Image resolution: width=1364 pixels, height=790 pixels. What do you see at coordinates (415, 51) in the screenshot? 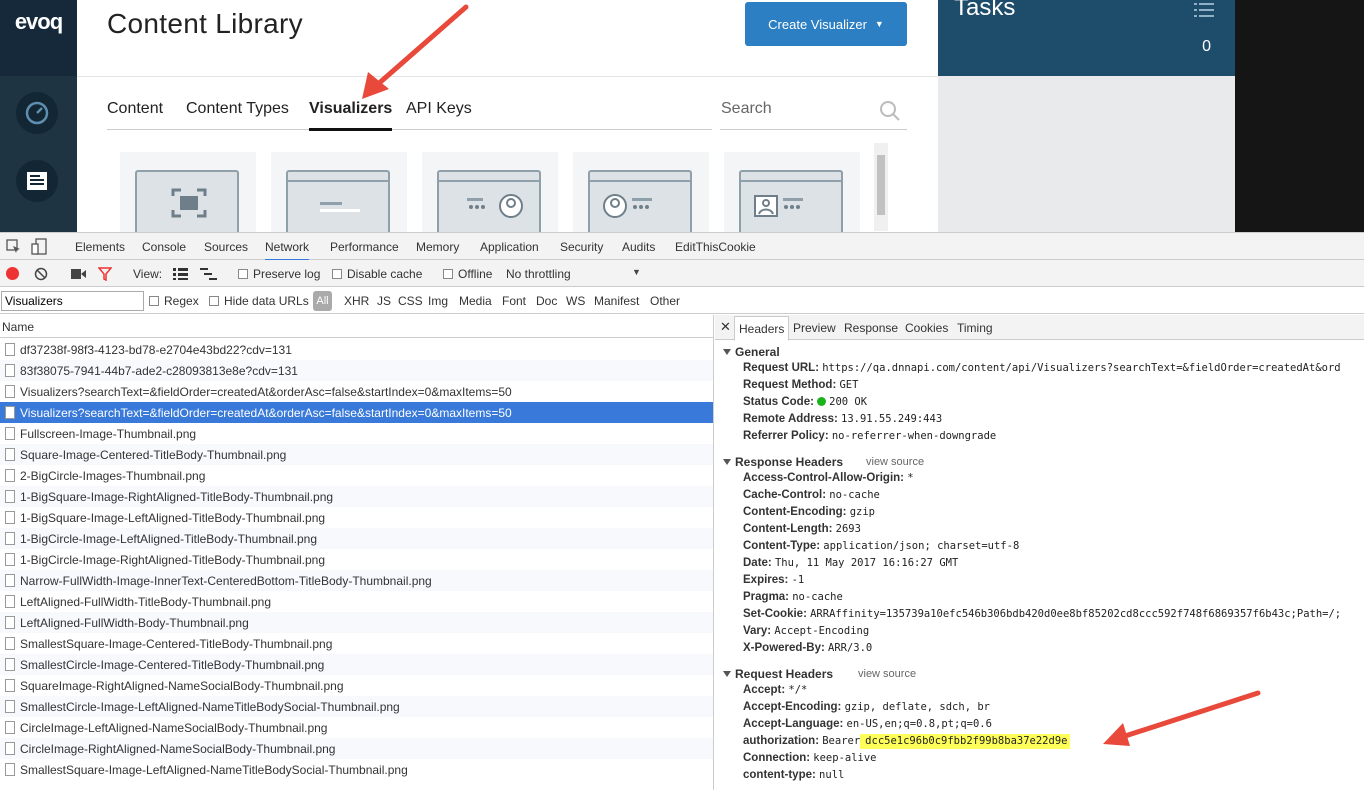
I see `arrow-to-visualizers-tab` at bounding box center [415, 51].